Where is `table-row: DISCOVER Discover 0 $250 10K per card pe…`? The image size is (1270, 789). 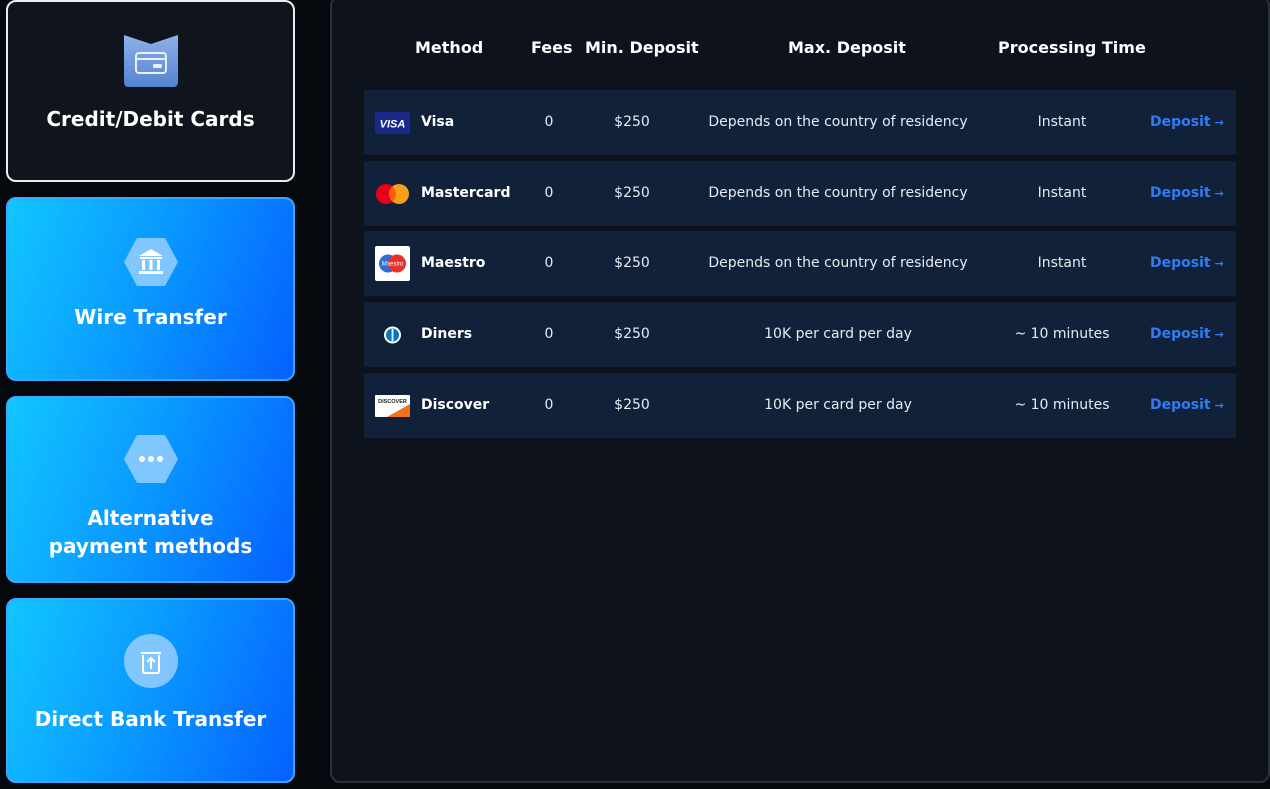 table-row: DISCOVER Discover 0 $250 10K per card pe… is located at coordinates (800, 405).